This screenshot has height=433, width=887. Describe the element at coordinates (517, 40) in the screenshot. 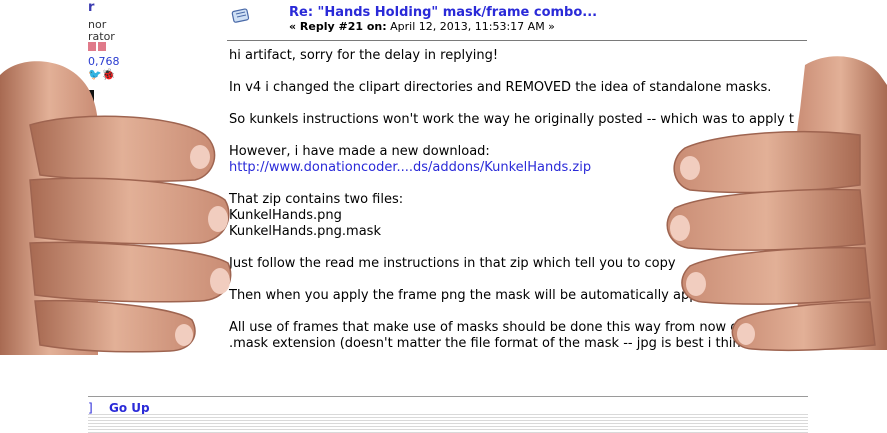

I see `header-divider` at that location.